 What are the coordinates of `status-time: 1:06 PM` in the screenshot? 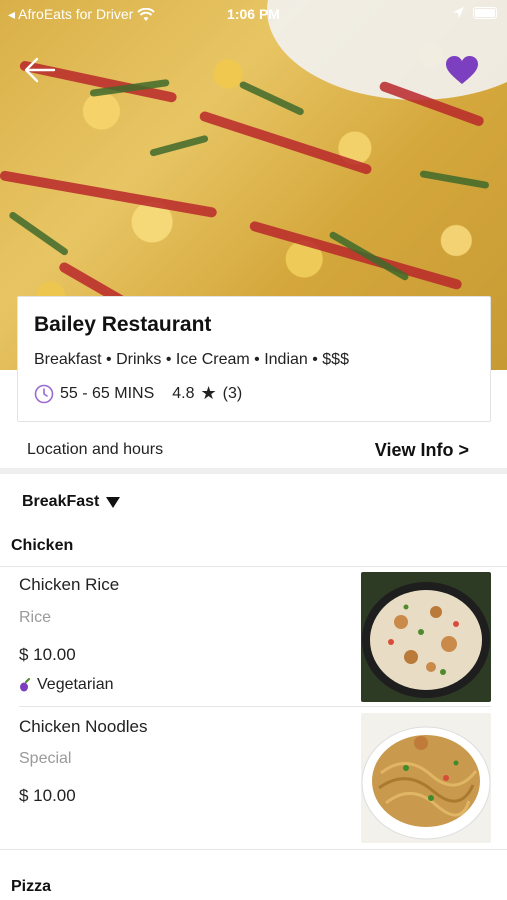 It's located at (253, 14).